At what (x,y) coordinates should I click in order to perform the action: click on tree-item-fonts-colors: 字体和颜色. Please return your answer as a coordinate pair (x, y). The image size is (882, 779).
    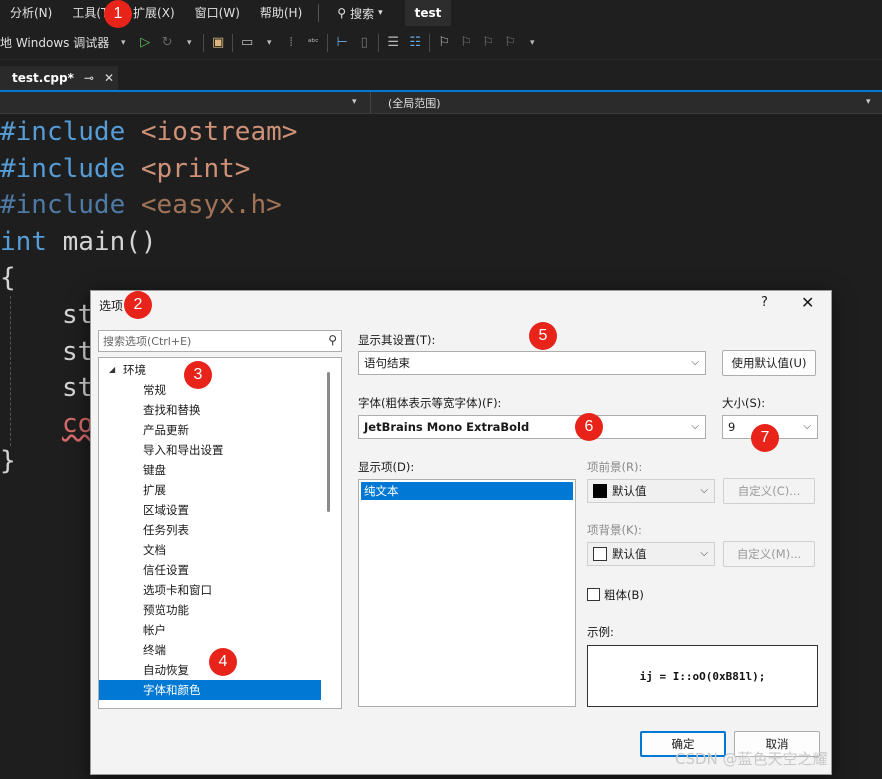
    Looking at the image, I should click on (210, 690).